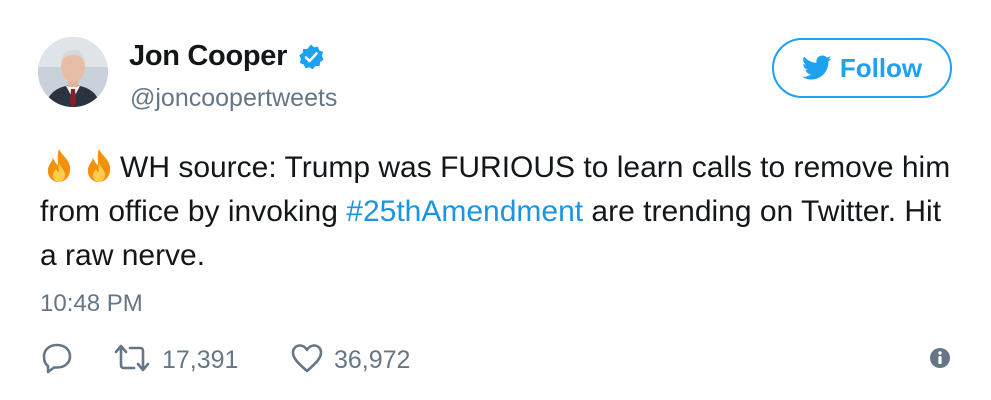 The image size is (991, 400). What do you see at coordinates (208, 56) in the screenshot?
I see `display-name: Jon Cooper` at bounding box center [208, 56].